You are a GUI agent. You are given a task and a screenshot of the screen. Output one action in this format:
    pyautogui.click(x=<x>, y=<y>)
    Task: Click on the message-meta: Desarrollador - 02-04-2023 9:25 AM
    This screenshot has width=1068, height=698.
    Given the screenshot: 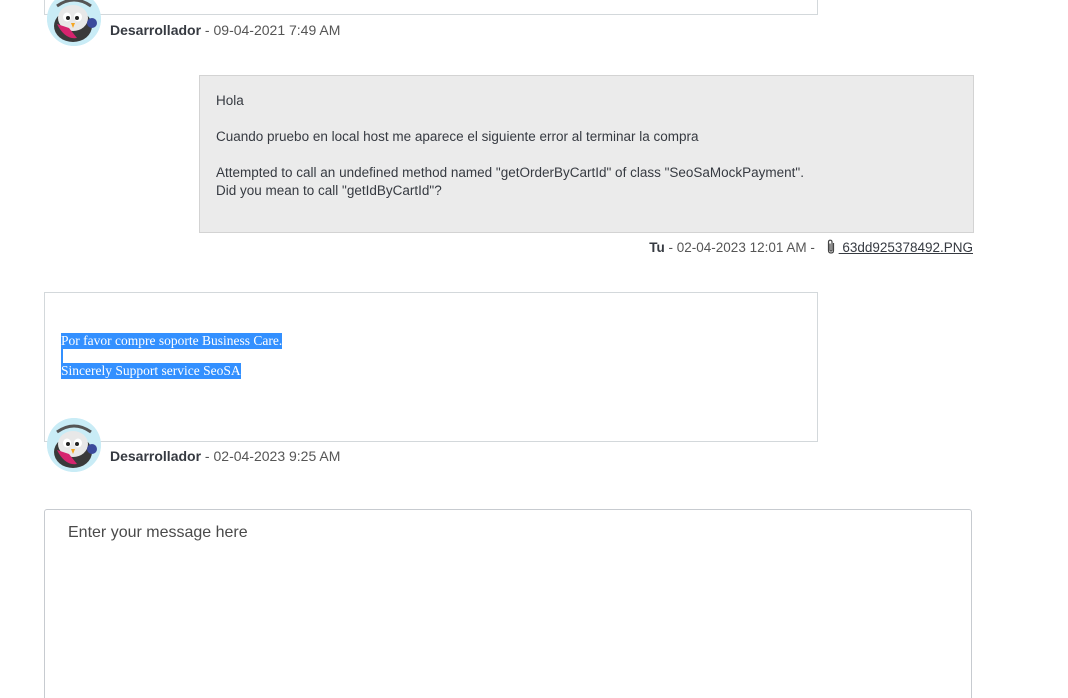 What is the action you would take?
    pyautogui.click(x=225, y=456)
    